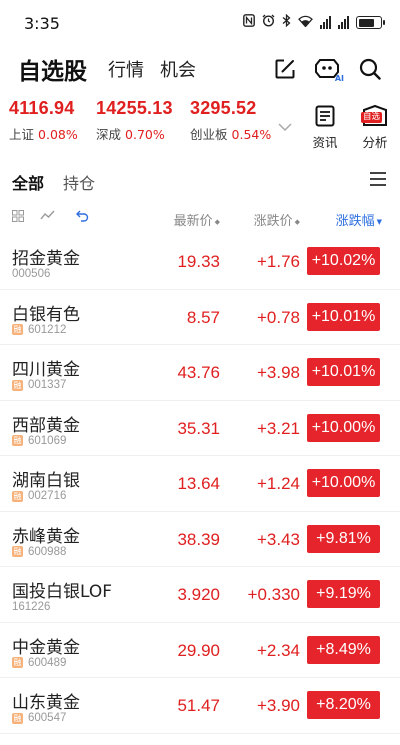 The image size is (400, 745). Describe the element at coordinates (325, 142) in the screenshot. I see `news-label: 资讯` at that location.